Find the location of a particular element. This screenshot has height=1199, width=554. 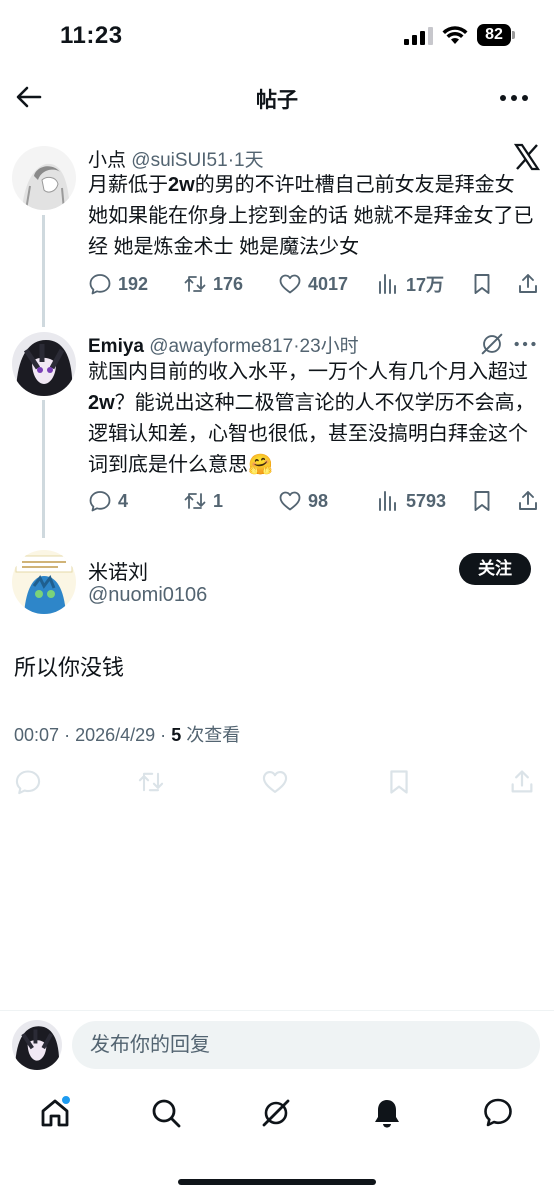

author-handle: @suiSUI51 is located at coordinates (179, 160).